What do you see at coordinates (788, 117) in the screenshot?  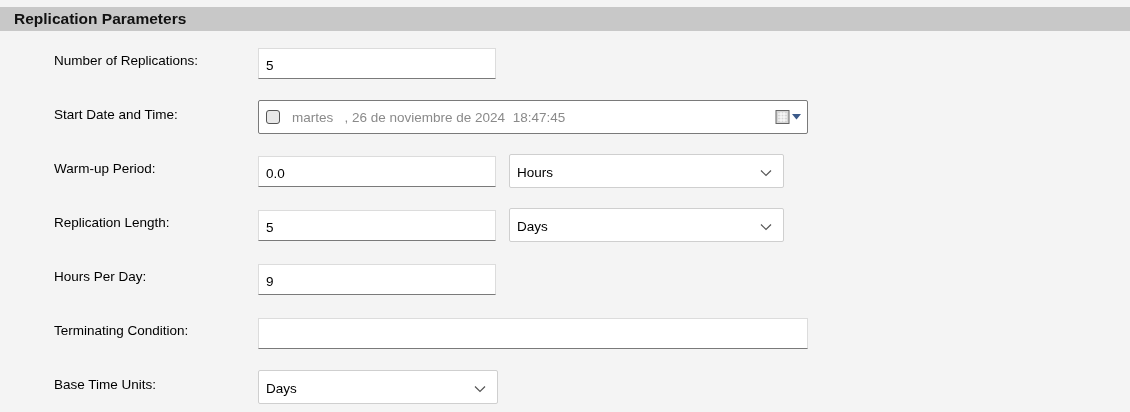 I see `calendar-dropdown-icon` at bounding box center [788, 117].